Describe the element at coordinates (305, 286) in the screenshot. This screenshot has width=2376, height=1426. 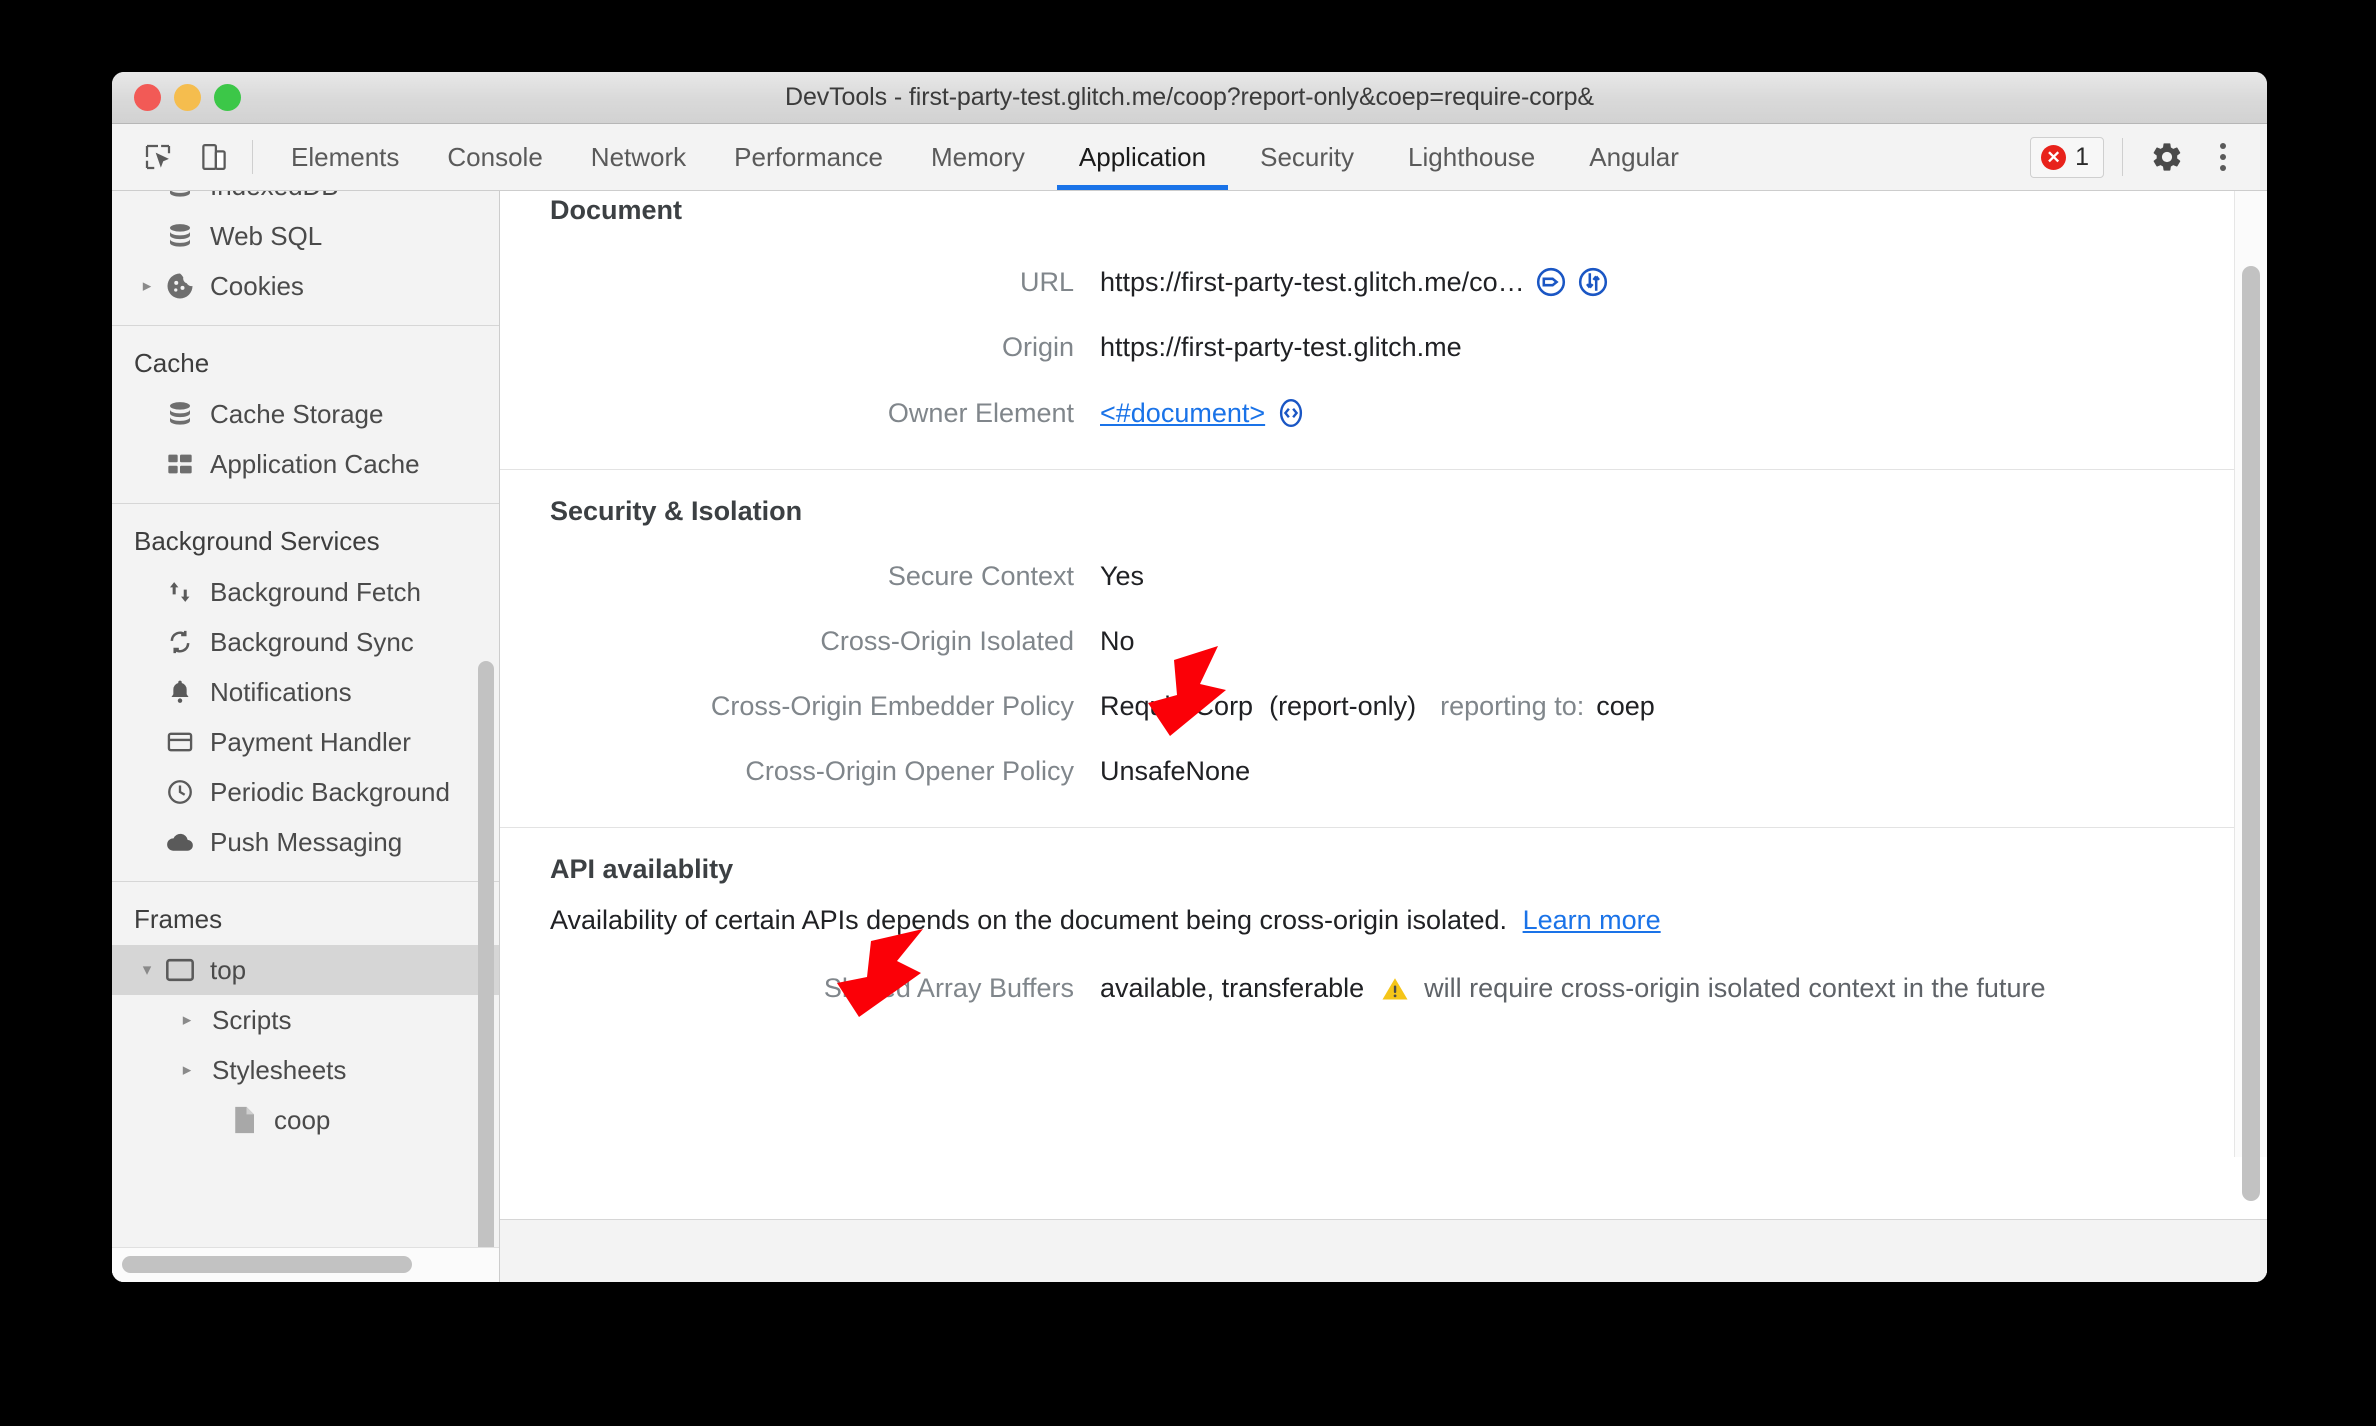
I see `sidebar-item-cookies: ▸ Cookies` at that location.